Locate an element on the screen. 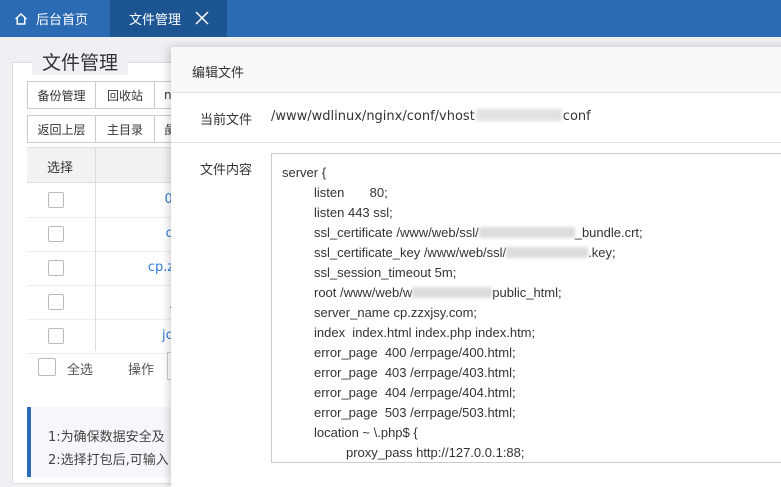 The height and width of the screenshot is (487, 781). select-all-checkbox is located at coordinates (47, 367).